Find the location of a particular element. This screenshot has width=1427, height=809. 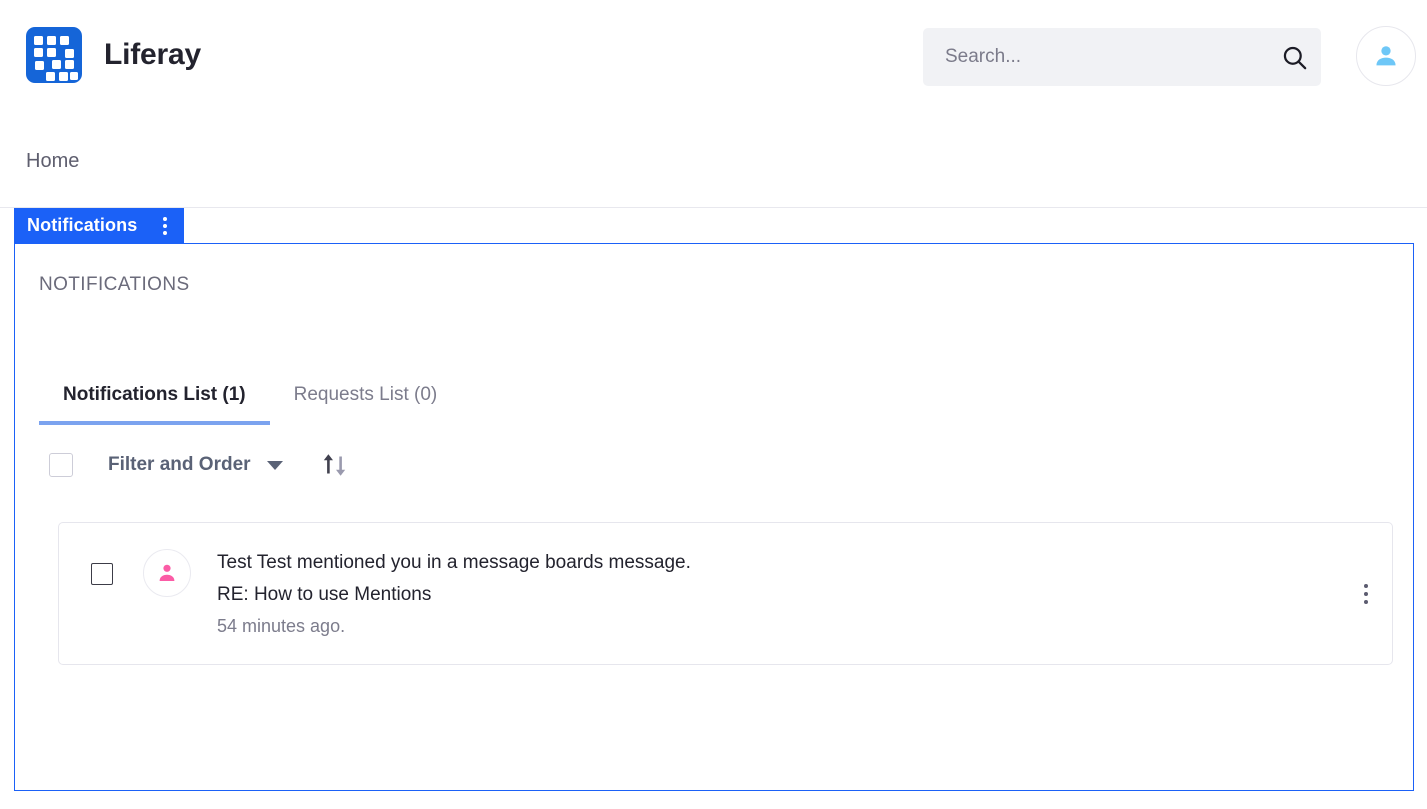

breadcrumb-item-home: Home is located at coordinates (52, 161).